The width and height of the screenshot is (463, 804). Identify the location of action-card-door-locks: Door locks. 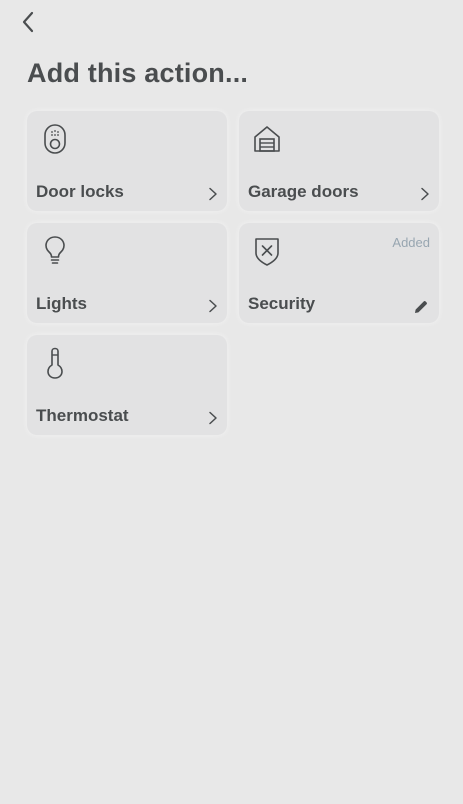
(127, 161).